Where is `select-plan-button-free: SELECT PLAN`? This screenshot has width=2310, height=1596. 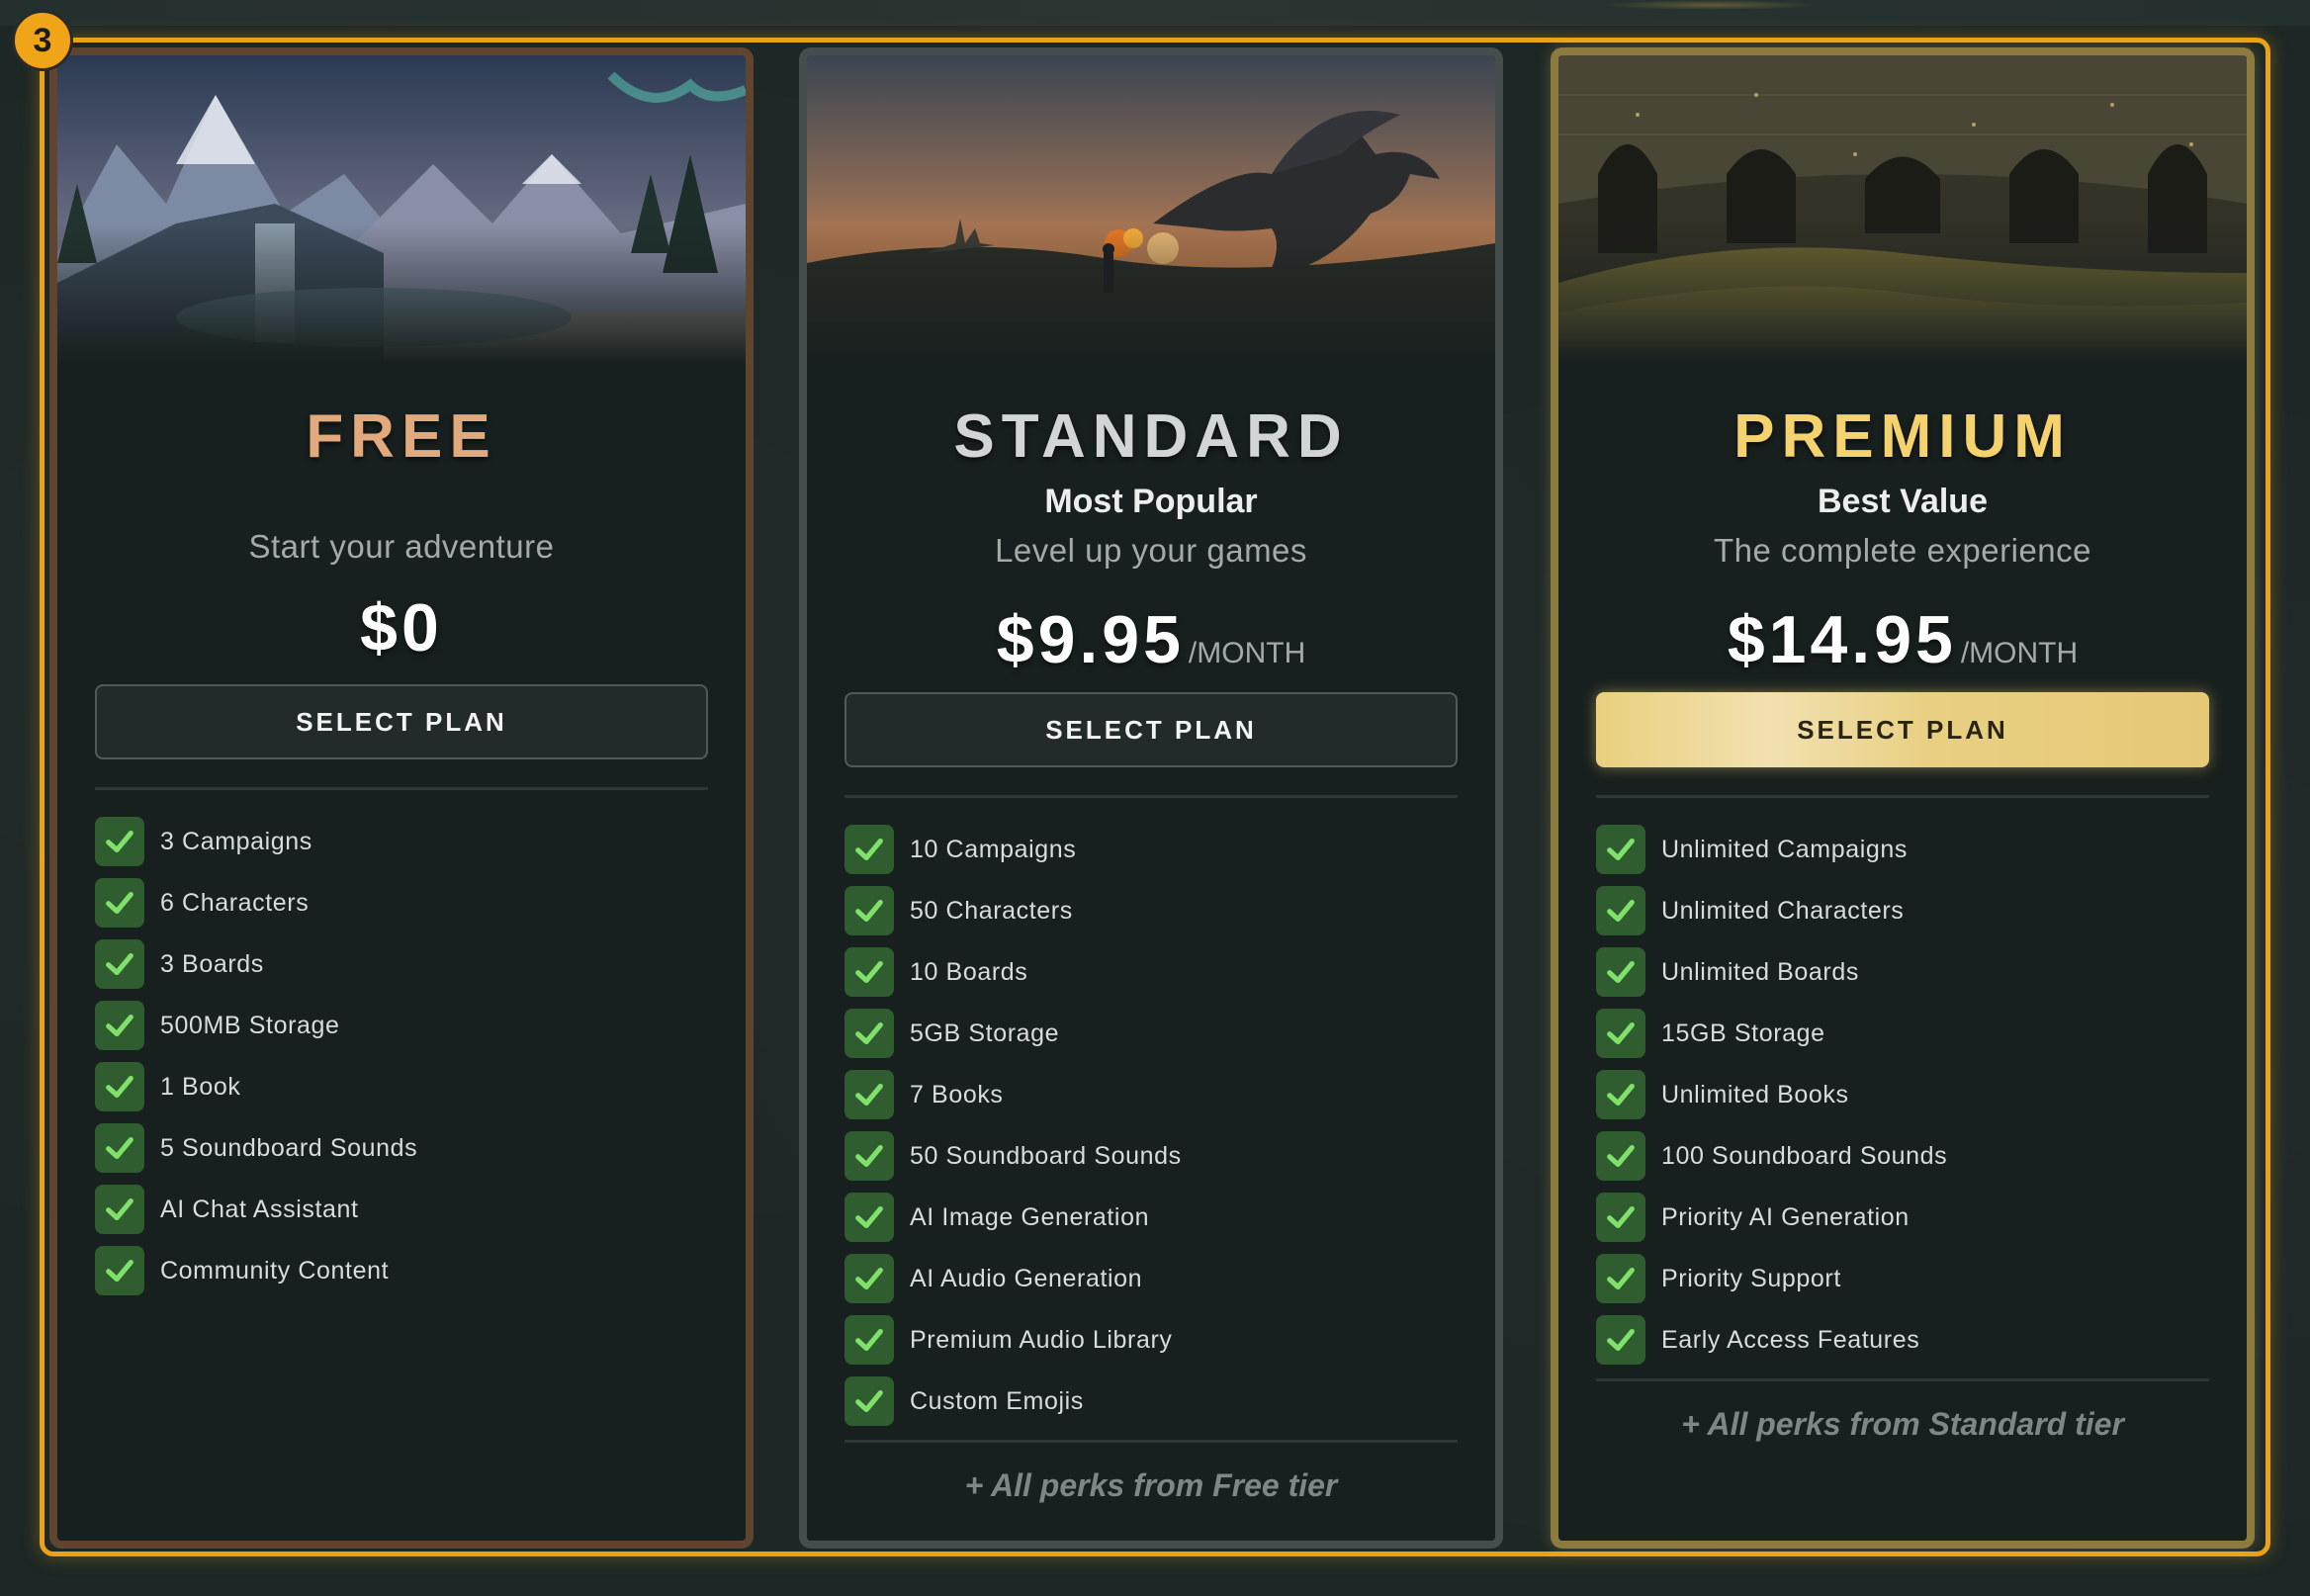
select-plan-button-free: SELECT PLAN is located at coordinates (401, 721).